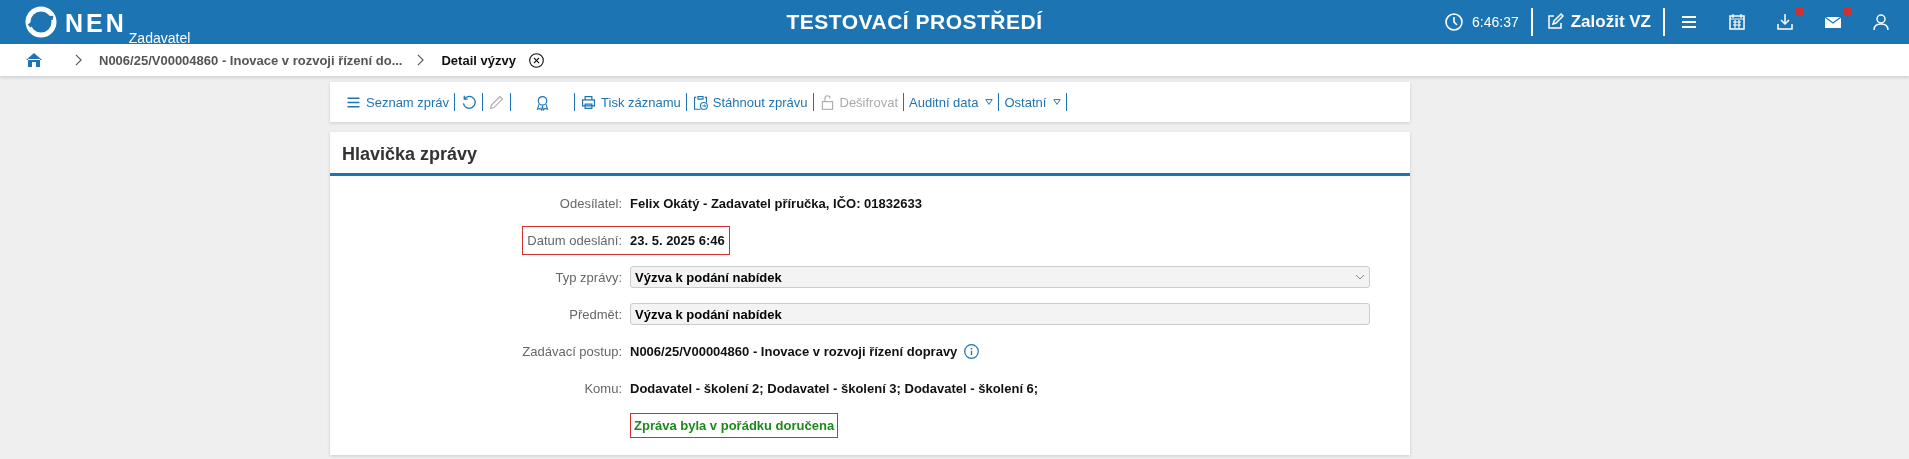 The height and width of the screenshot is (459, 1909). What do you see at coordinates (1737, 22) in the screenshot?
I see `calendar-icon` at bounding box center [1737, 22].